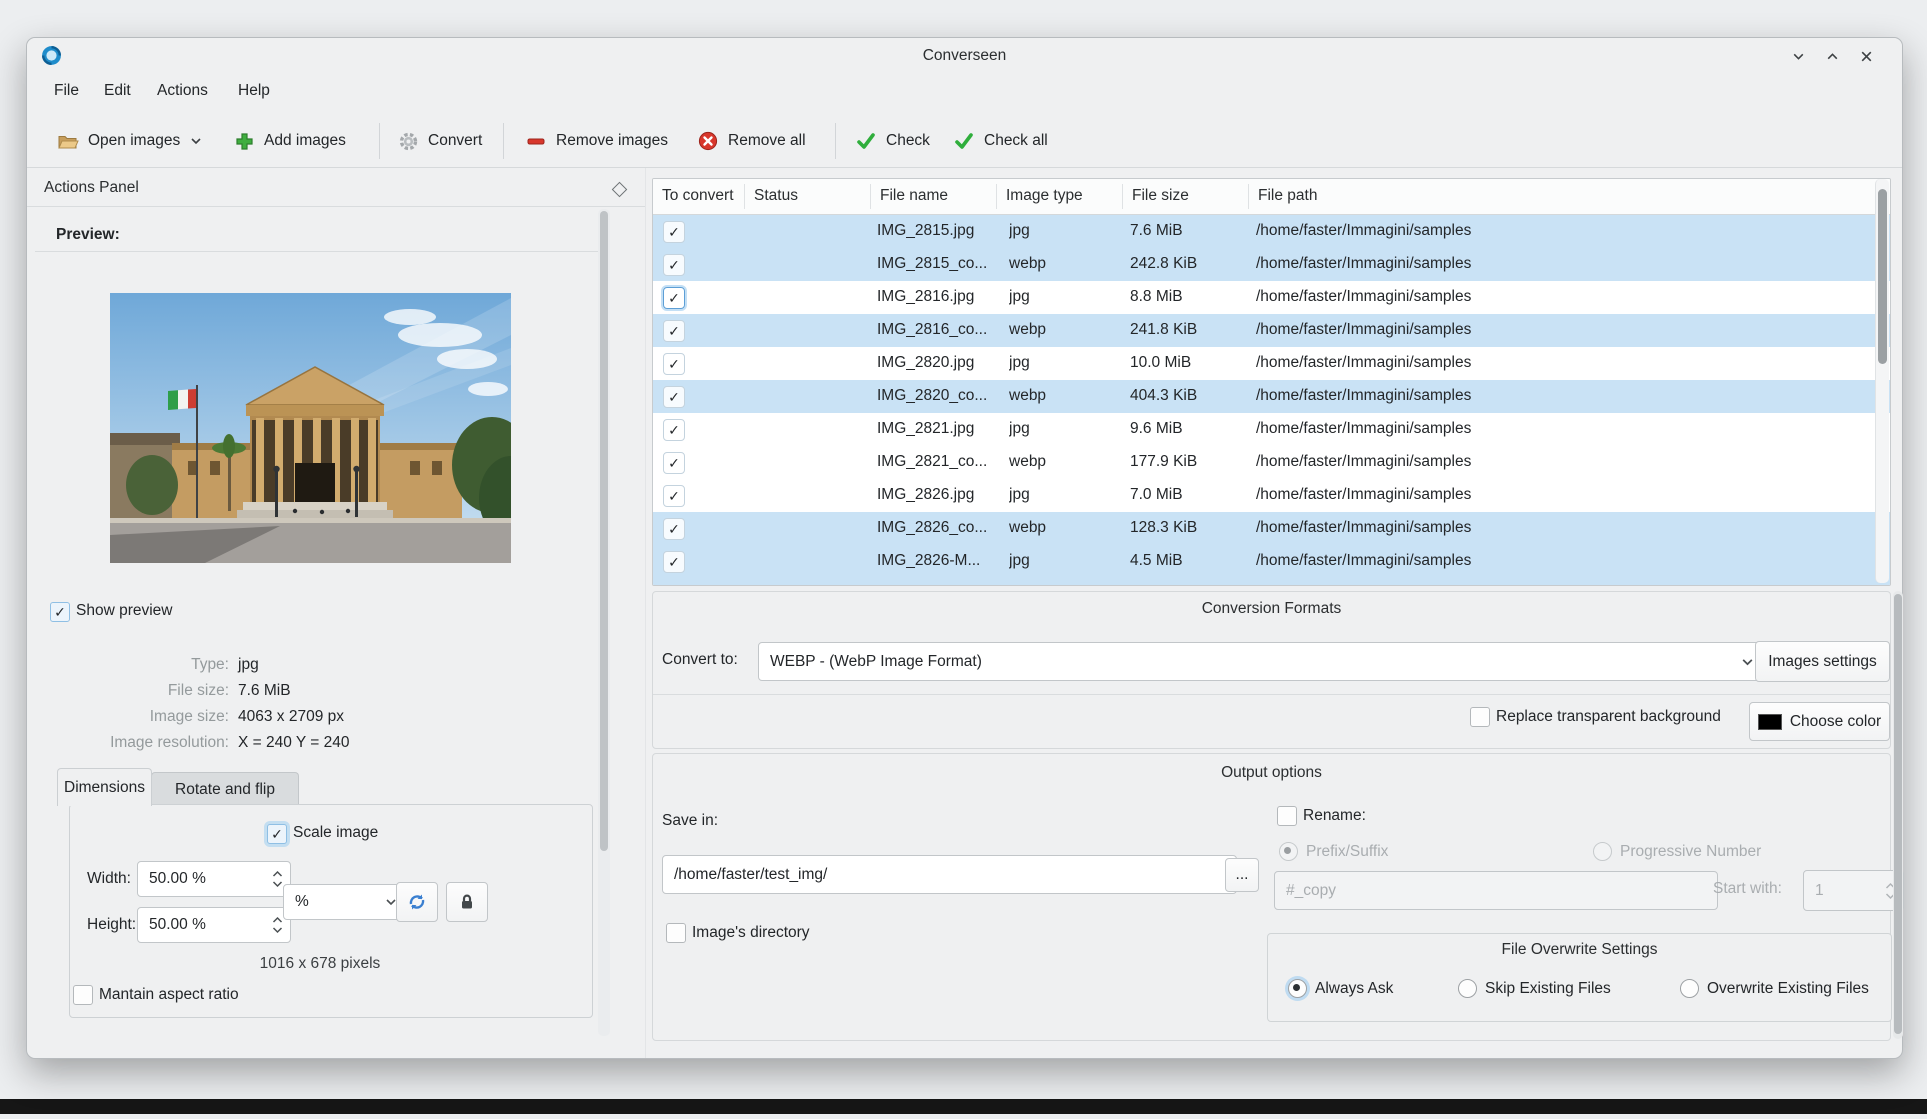 This screenshot has height=1119, width=1927. What do you see at coordinates (439, 141) in the screenshot?
I see `convert-button: Convert` at bounding box center [439, 141].